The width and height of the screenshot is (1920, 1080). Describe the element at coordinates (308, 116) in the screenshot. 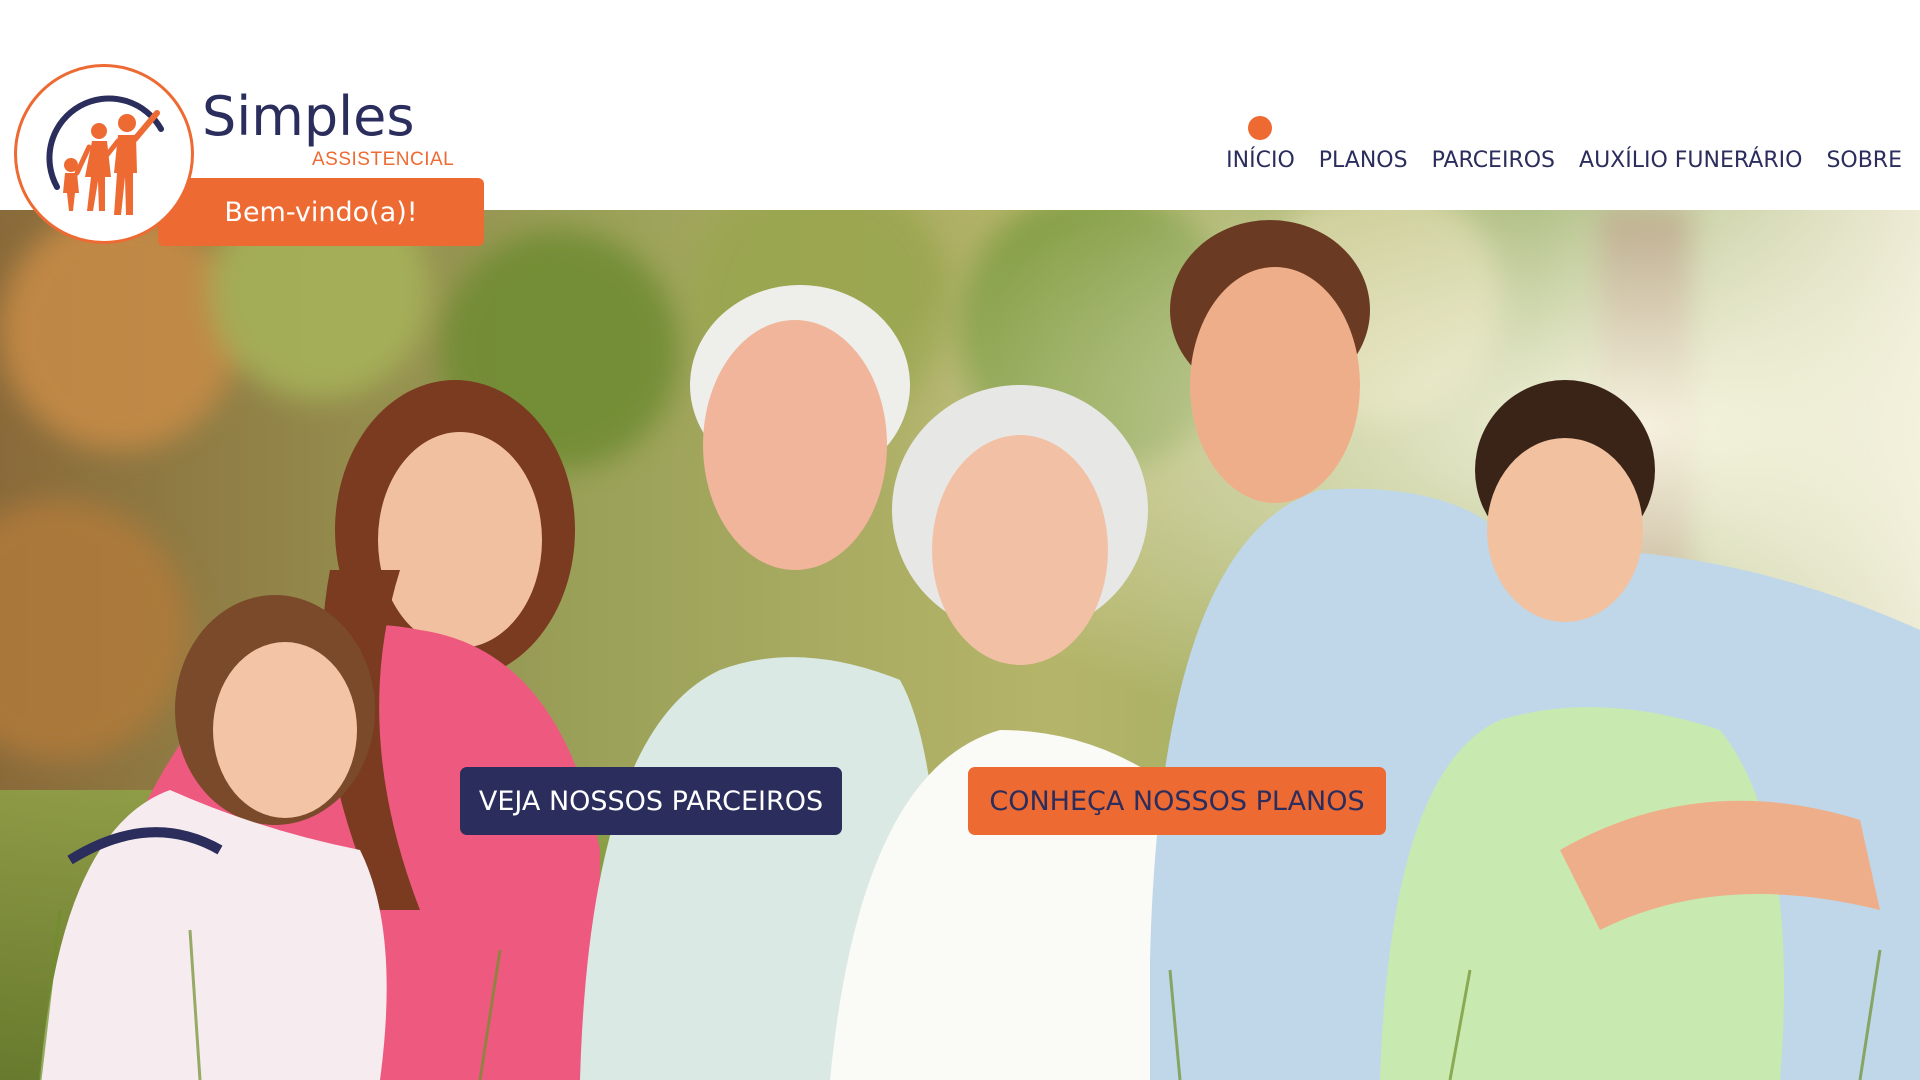

I see `brand-name: Simples` at that location.